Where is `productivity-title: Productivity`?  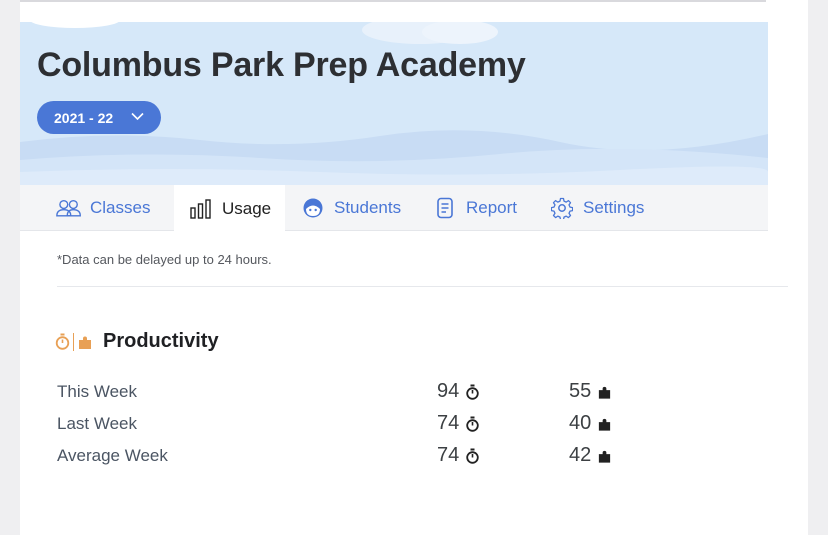 productivity-title: Productivity is located at coordinates (161, 341).